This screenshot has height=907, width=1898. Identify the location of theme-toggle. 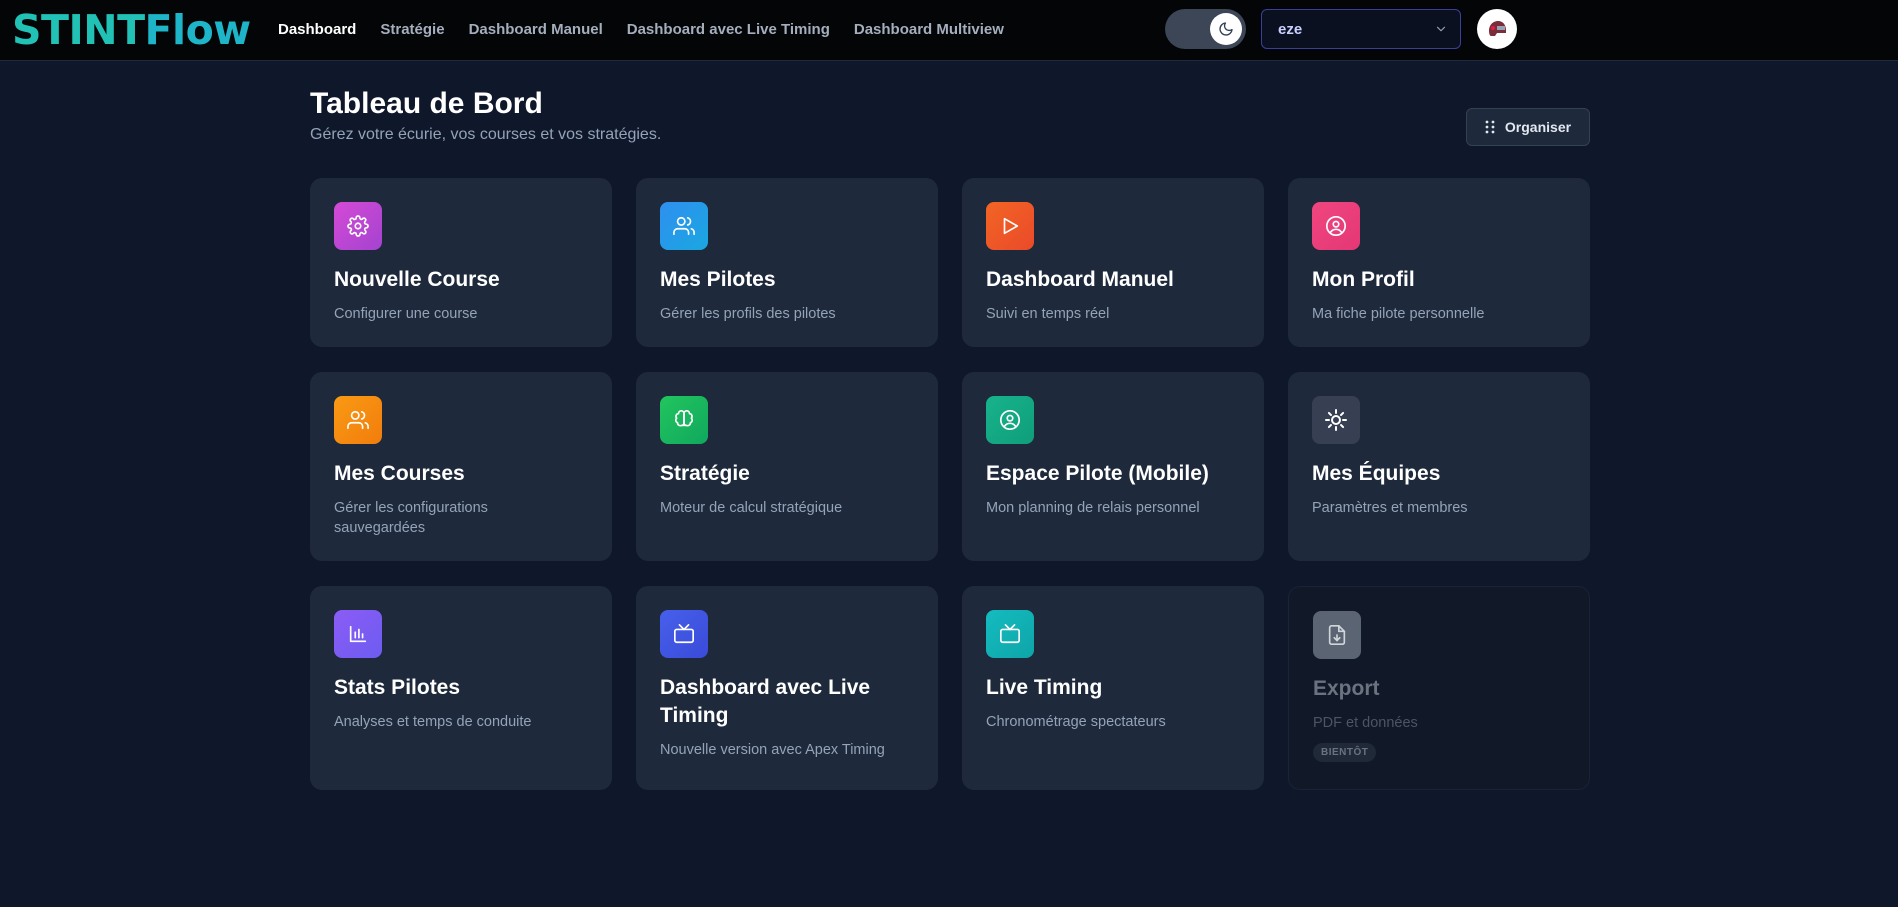
(1205, 29).